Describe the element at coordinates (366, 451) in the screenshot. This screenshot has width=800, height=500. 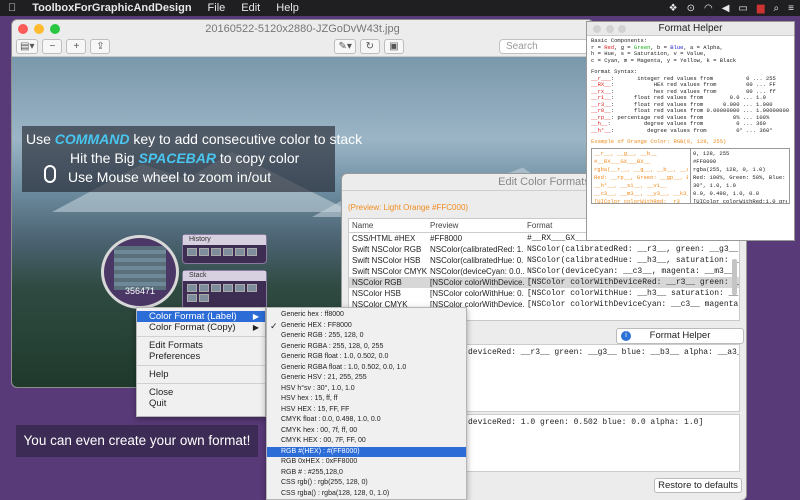
I see `submenu-item: RGB #(HEX) : #(FF8000)` at that location.